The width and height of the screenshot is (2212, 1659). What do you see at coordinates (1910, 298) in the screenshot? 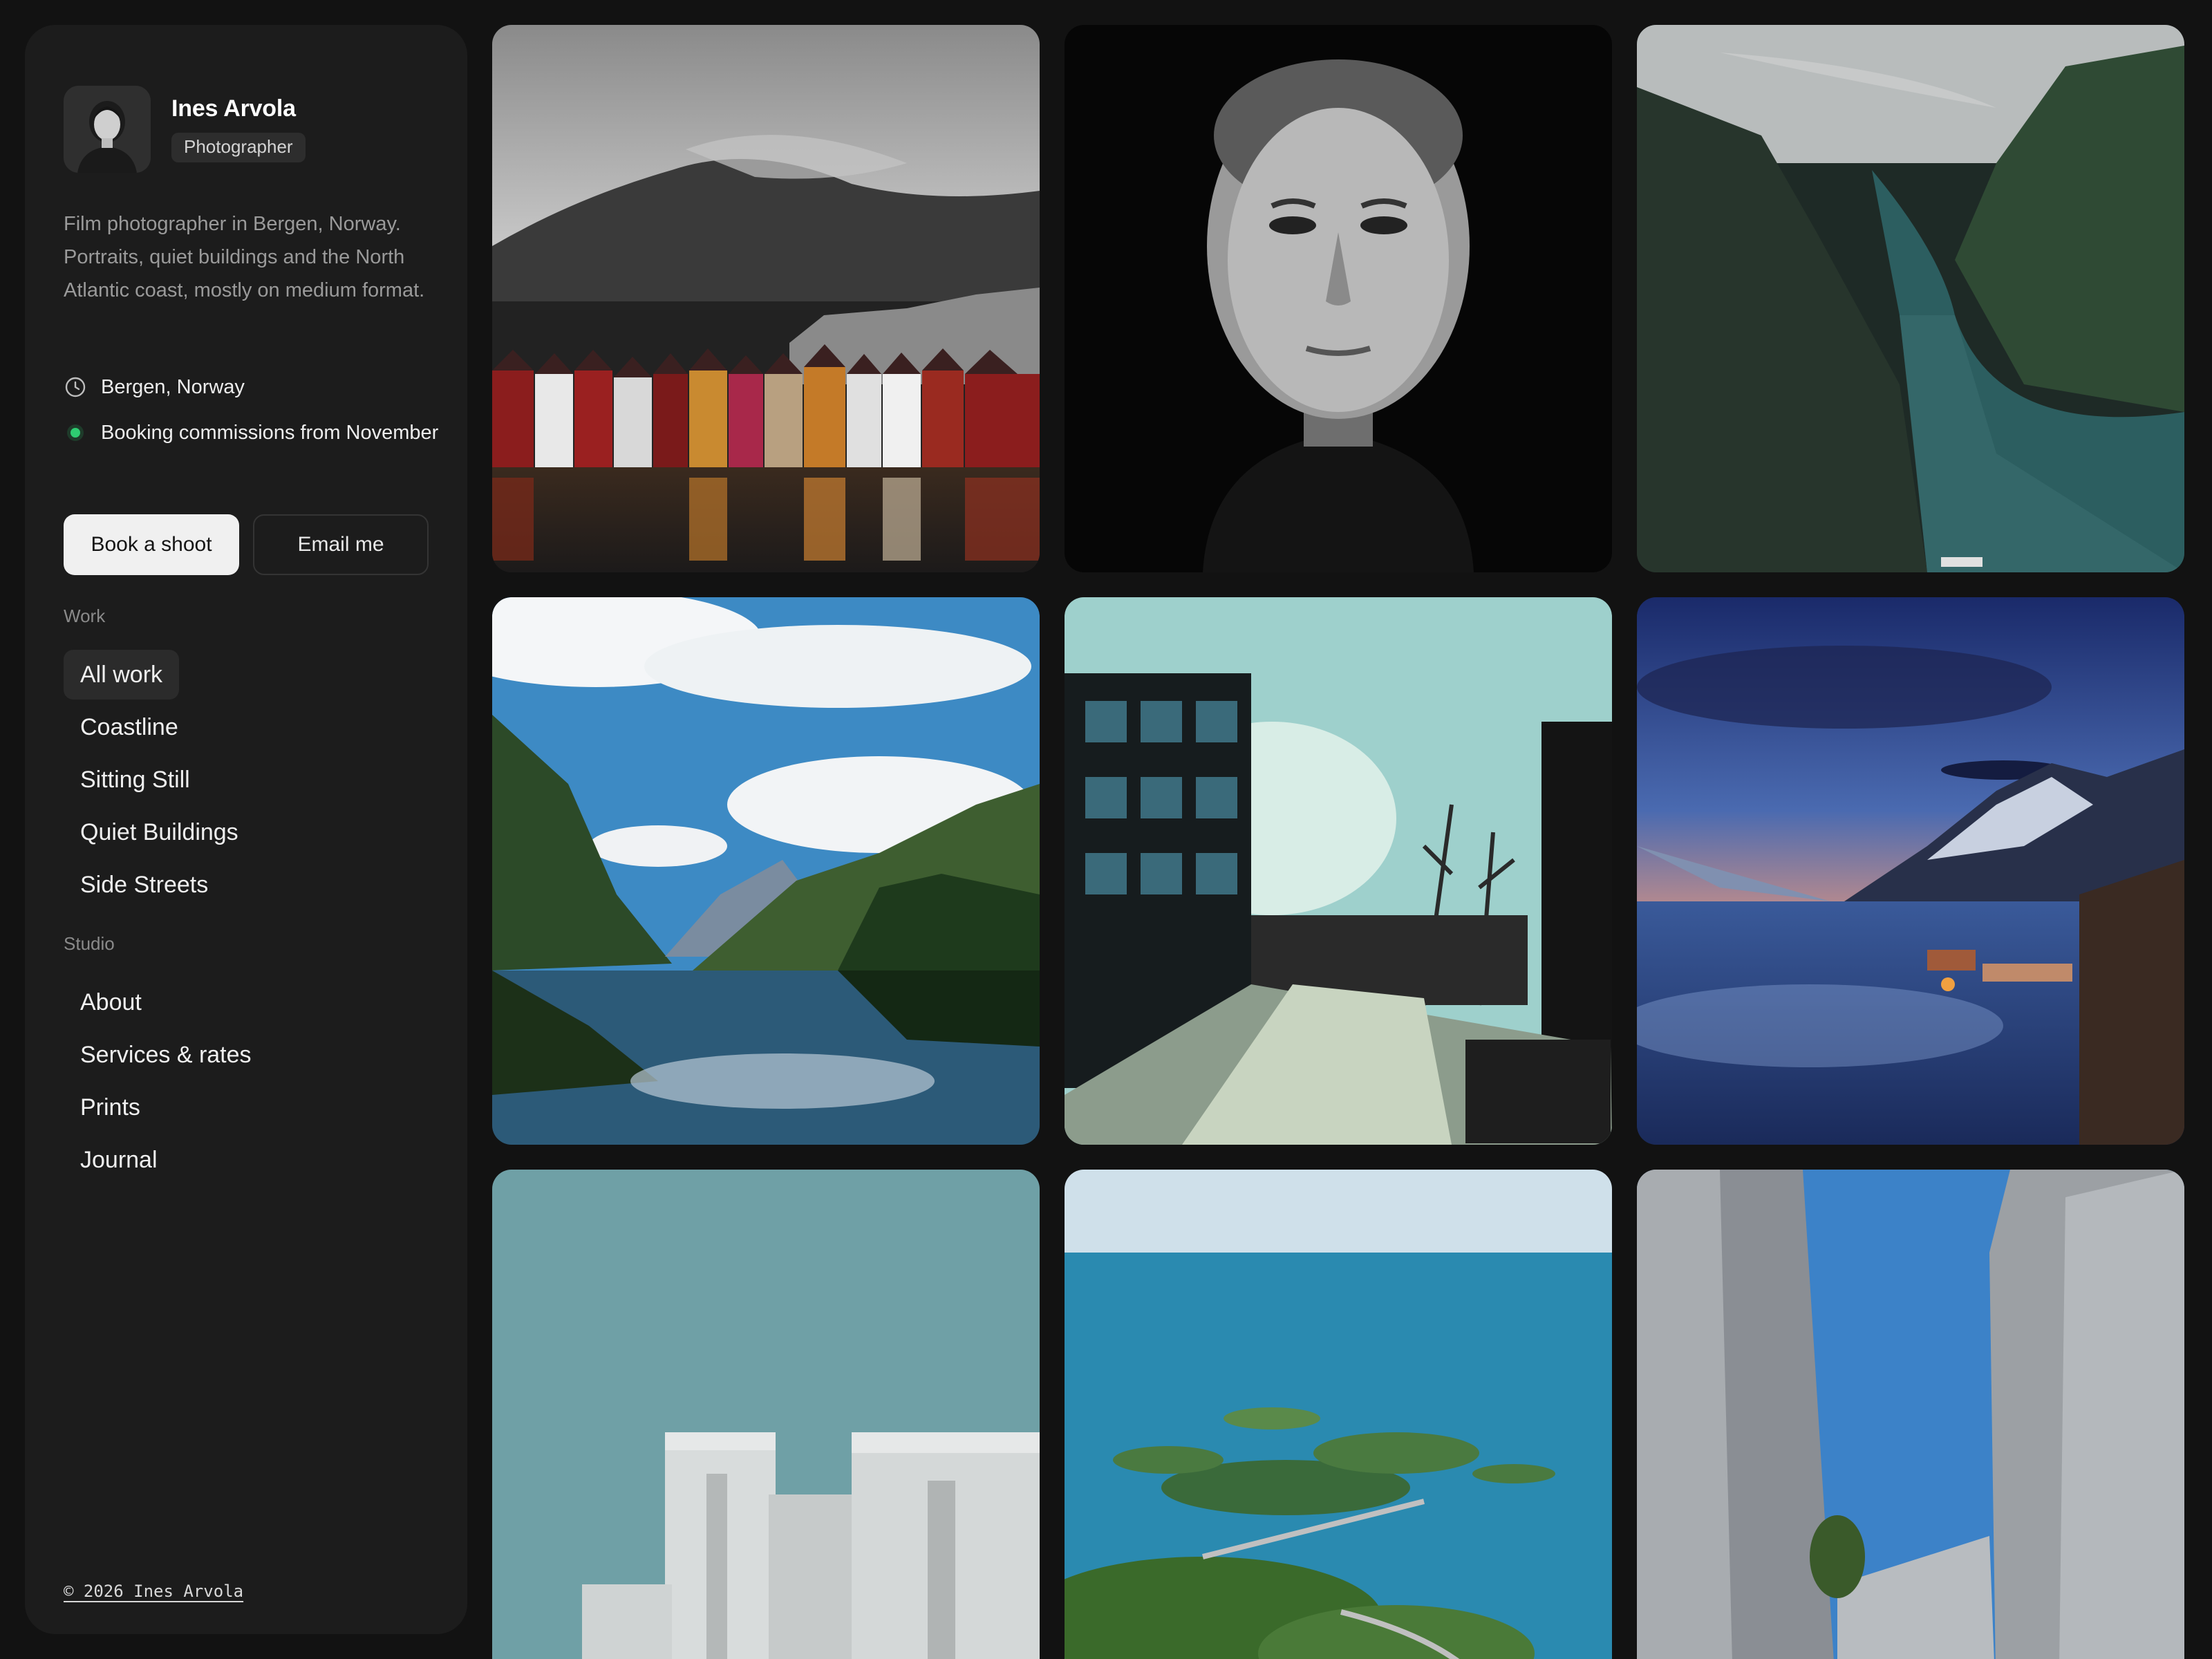
I see `photo-fjord-aerial` at bounding box center [1910, 298].